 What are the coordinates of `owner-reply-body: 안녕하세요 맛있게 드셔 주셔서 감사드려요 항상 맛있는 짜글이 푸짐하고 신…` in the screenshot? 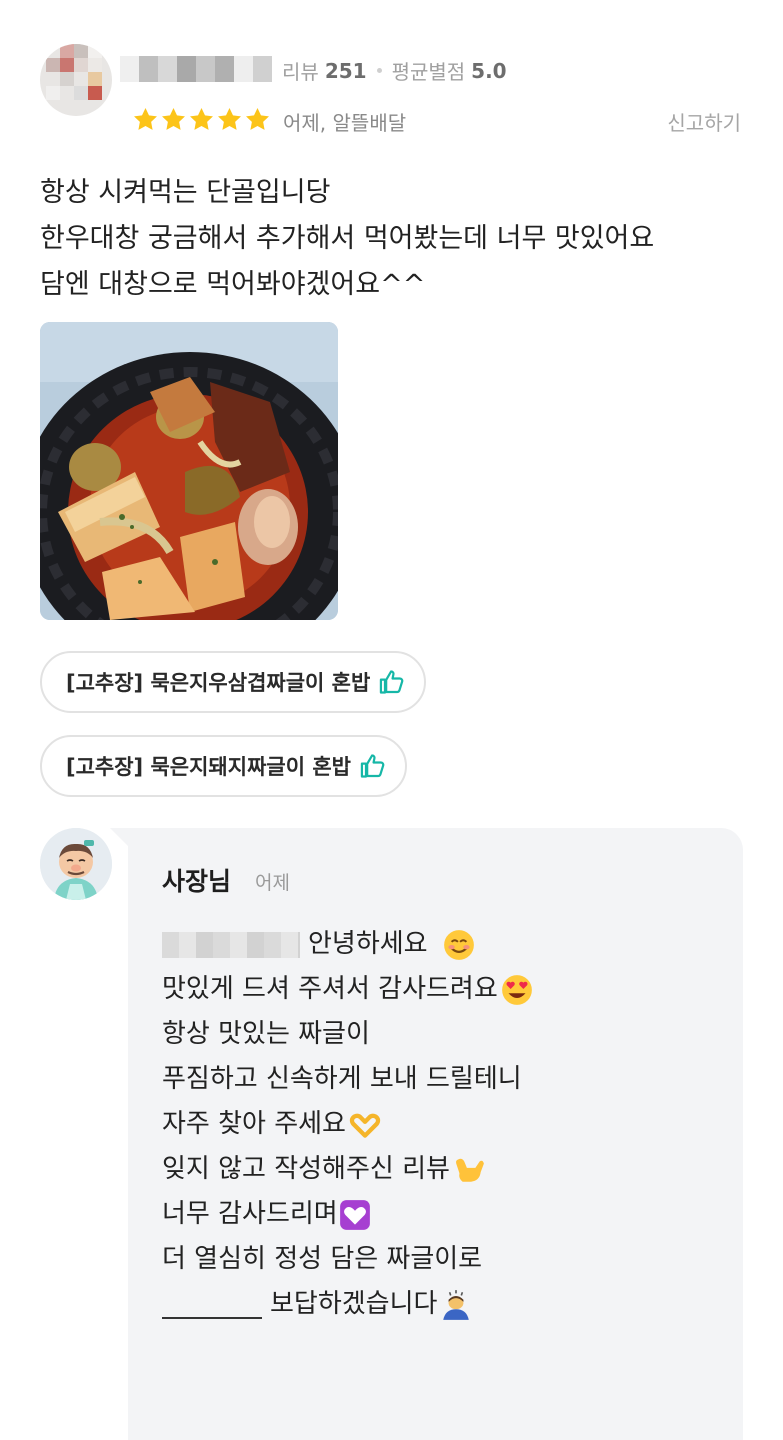 It's located at (348, 1124).